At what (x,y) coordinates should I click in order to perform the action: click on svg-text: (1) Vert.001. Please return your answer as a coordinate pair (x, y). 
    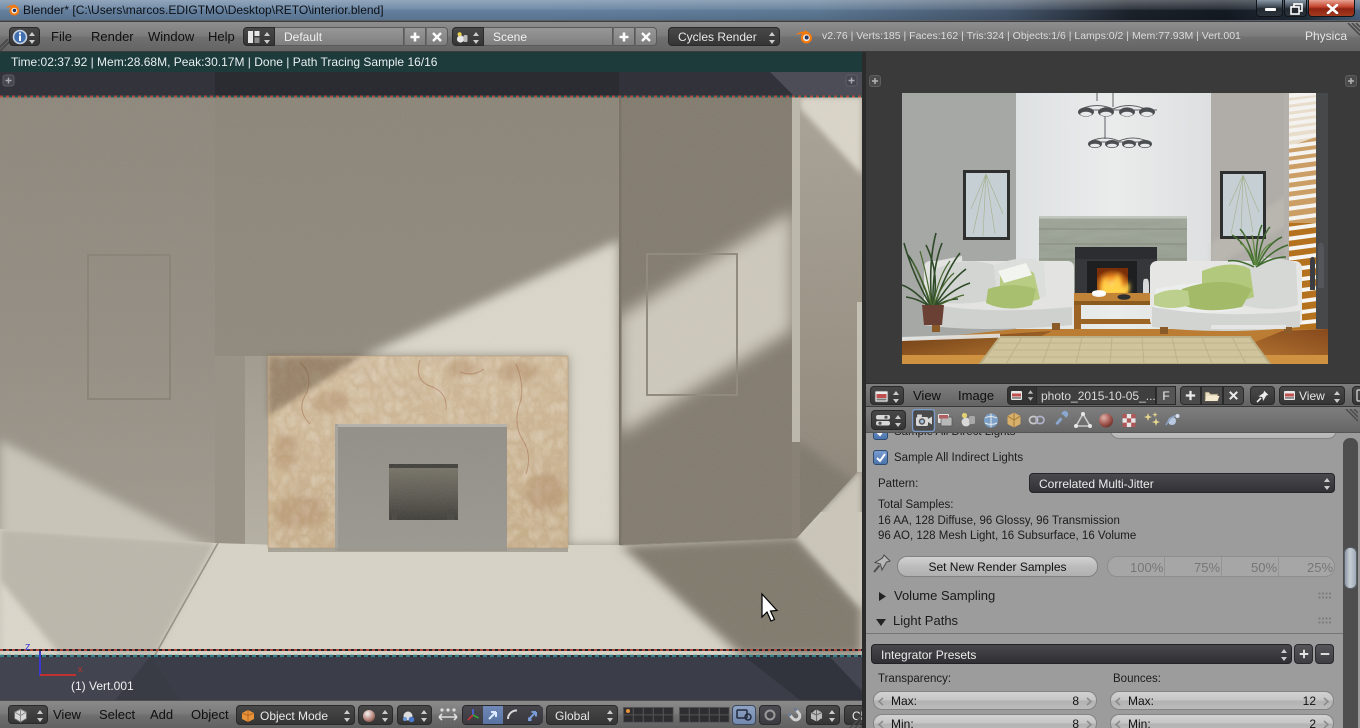
    Looking at the image, I should click on (102, 686).